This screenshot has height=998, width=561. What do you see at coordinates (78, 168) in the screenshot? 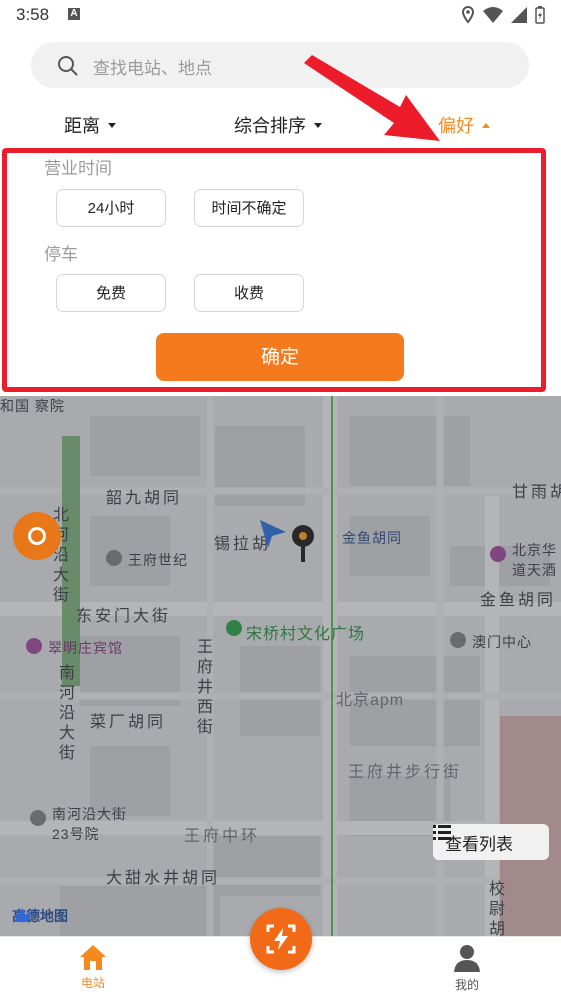
I see `business-hours-title: 营业时间` at bounding box center [78, 168].